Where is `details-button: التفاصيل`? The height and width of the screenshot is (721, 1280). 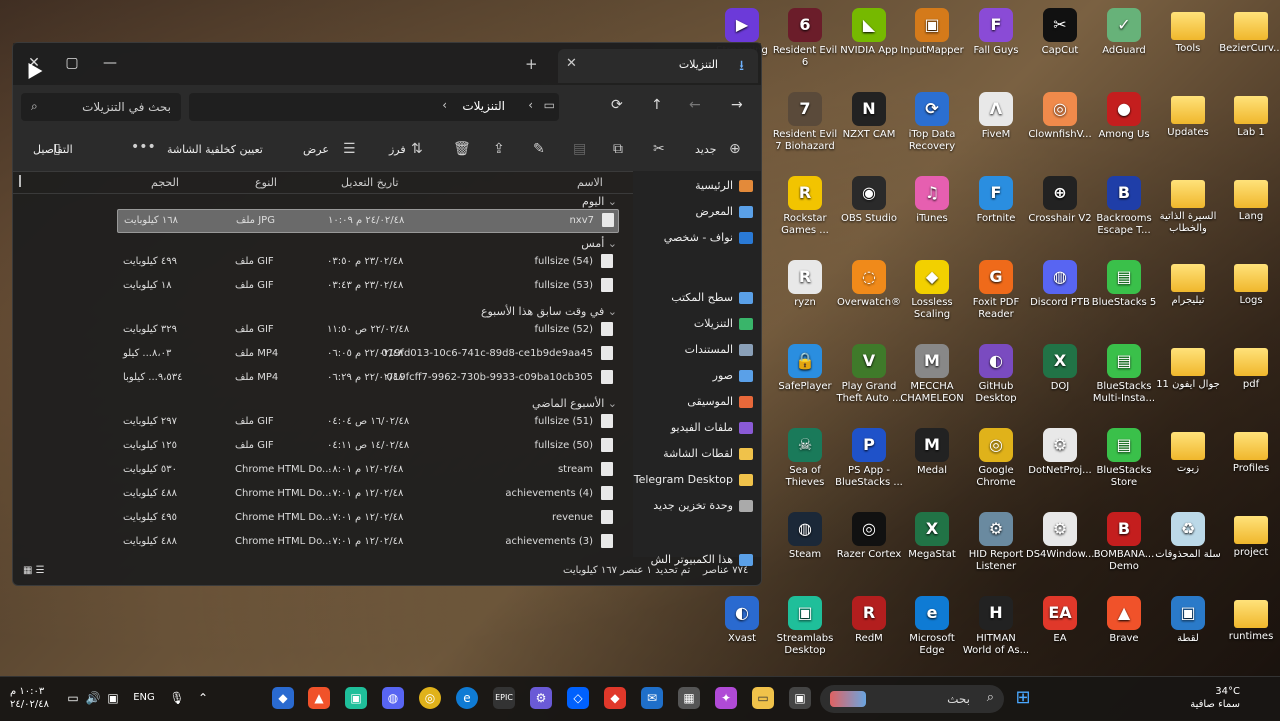 details-button: التفاصيل is located at coordinates (53, 149).